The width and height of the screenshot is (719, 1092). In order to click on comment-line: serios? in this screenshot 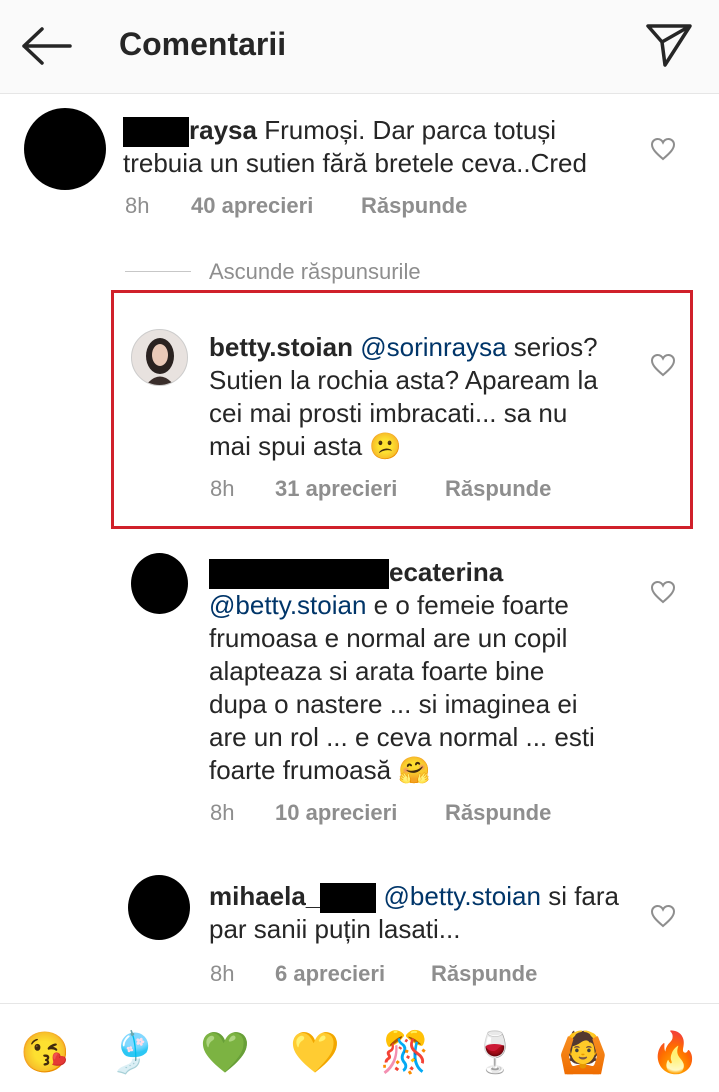, I will do `click(555, 347)`.